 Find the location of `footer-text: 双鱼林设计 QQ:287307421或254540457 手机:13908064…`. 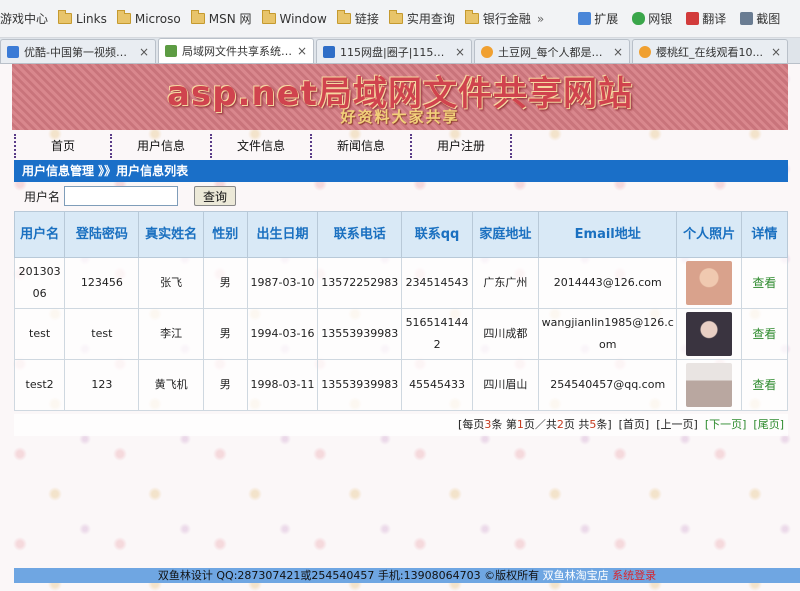

footer-text: 双鱼林设计 QQ:287307421或254540457 手机:13908064… is located at coordinates (348, 575).